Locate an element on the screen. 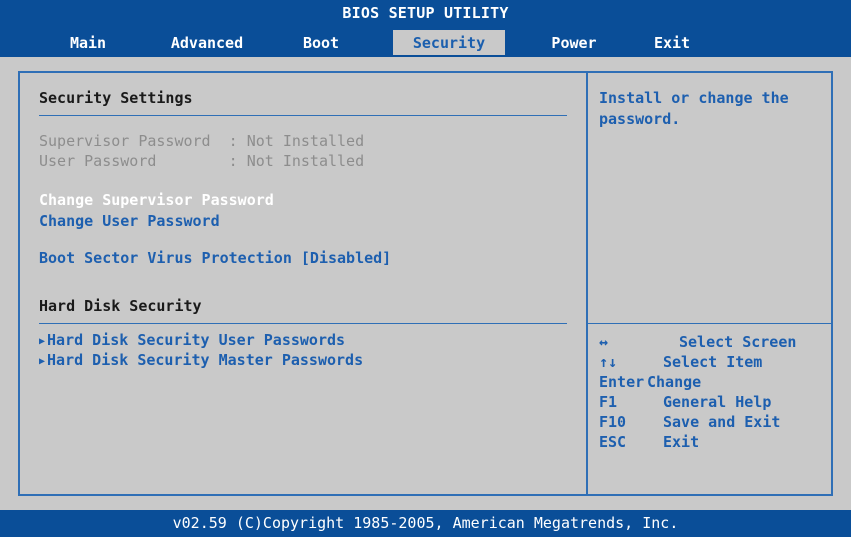 This screenshot has height=537, width=851. help-divider is located at coordinates (709, 323).